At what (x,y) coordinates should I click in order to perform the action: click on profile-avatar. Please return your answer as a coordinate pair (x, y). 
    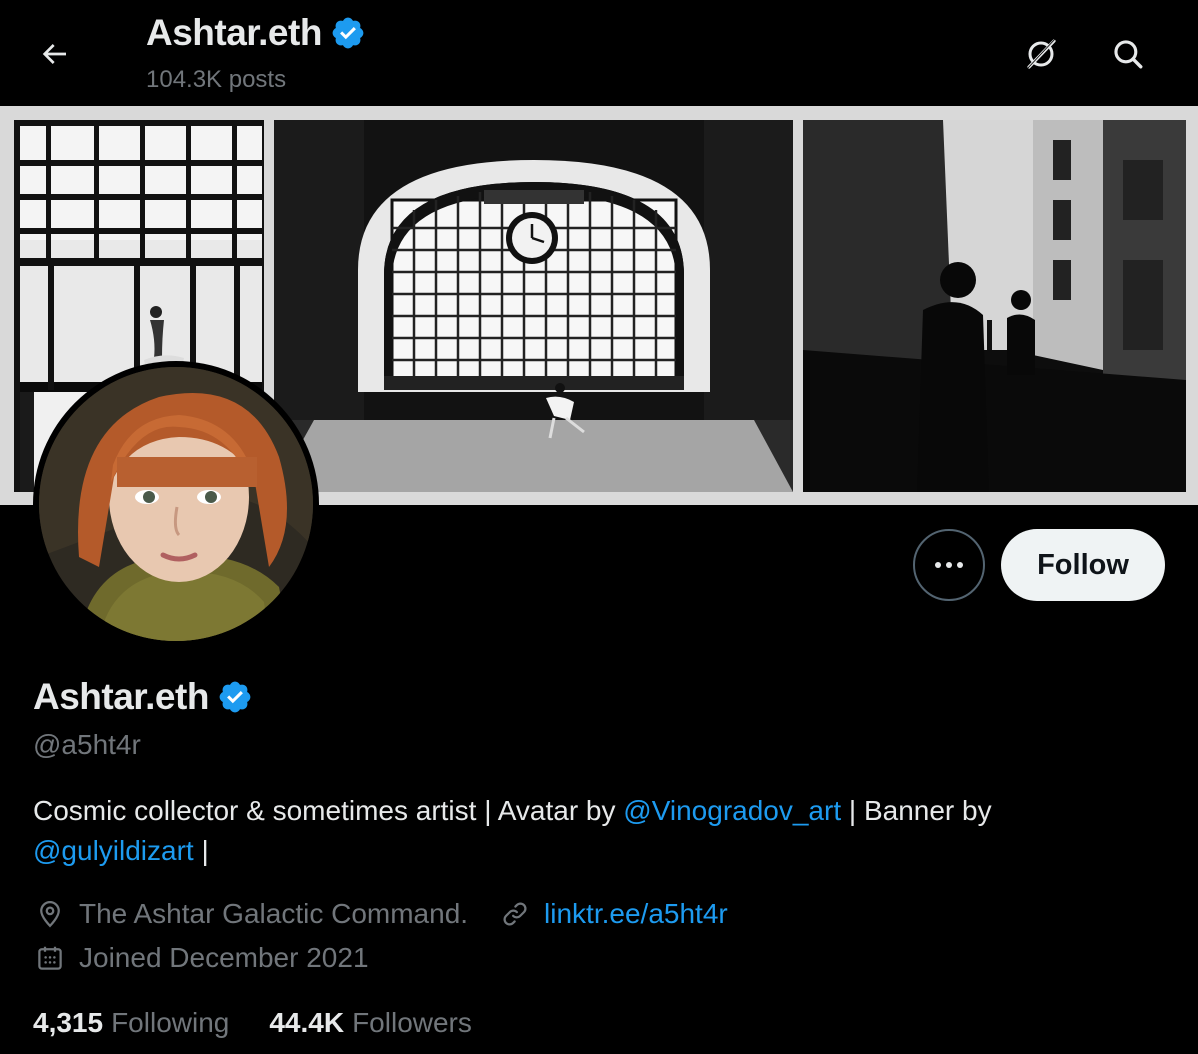
    Looking at the image, I should click on (176, 504).